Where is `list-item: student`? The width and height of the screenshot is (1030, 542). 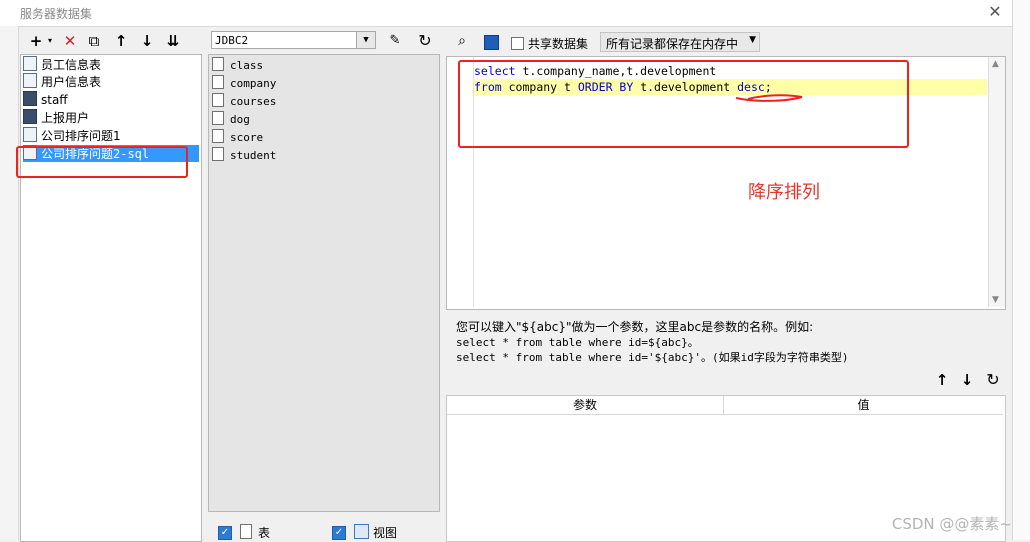
list-item: student is located at coordinates (244, 155).